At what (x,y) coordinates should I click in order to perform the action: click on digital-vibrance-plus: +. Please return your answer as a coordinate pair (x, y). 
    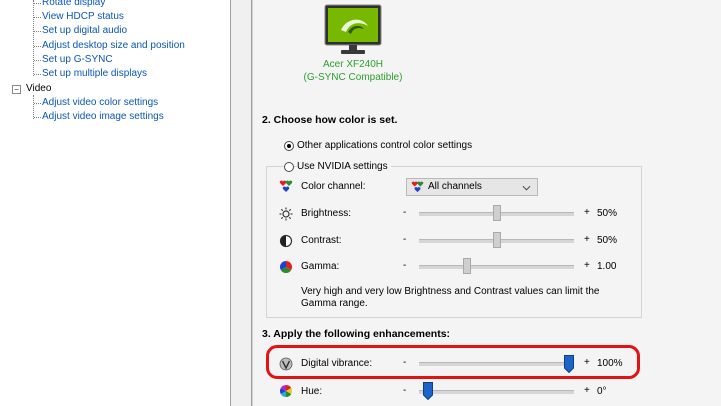
    Looking at the image, I should click on (587, 362).